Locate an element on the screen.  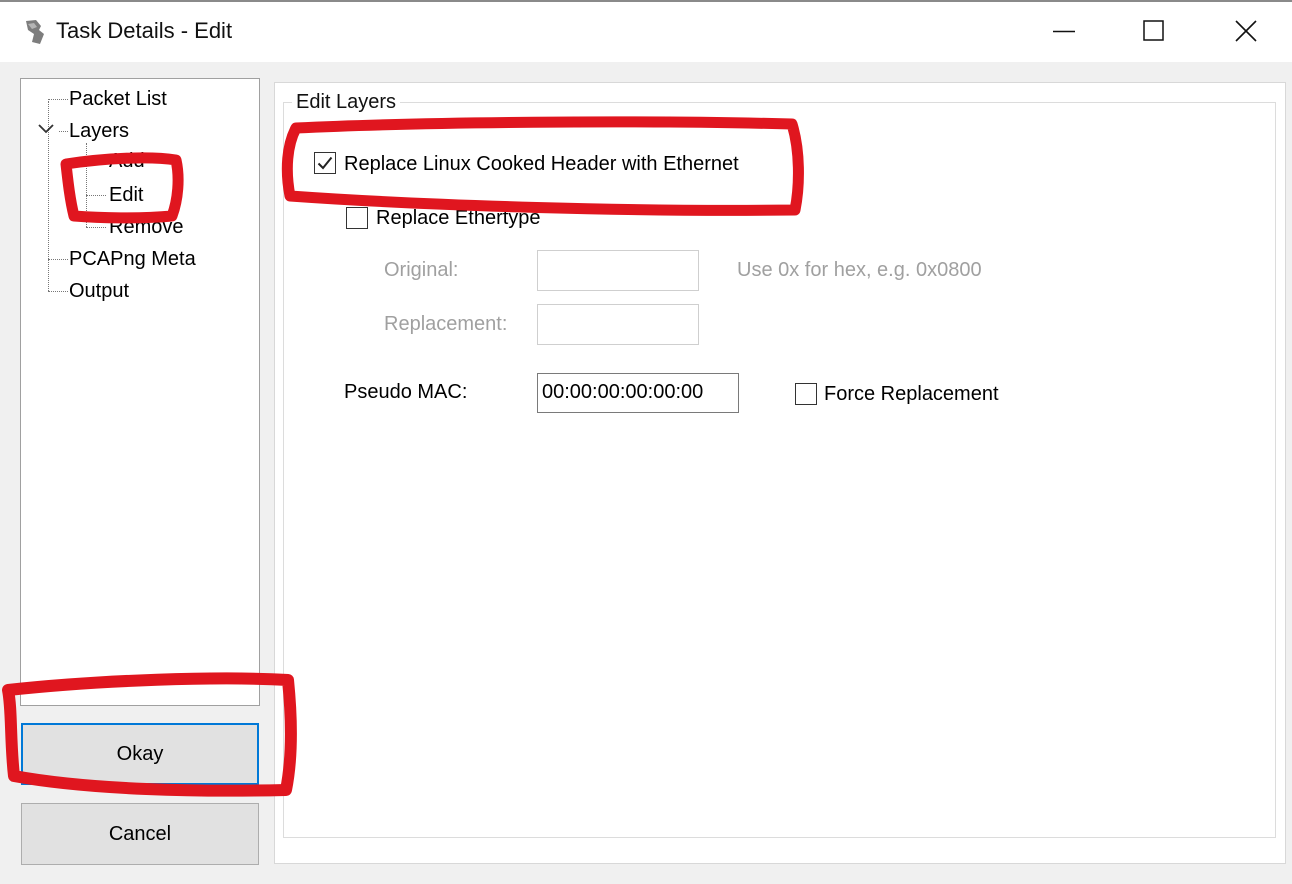
tree-item-edit: Edit is located at coordinates (126, 195).